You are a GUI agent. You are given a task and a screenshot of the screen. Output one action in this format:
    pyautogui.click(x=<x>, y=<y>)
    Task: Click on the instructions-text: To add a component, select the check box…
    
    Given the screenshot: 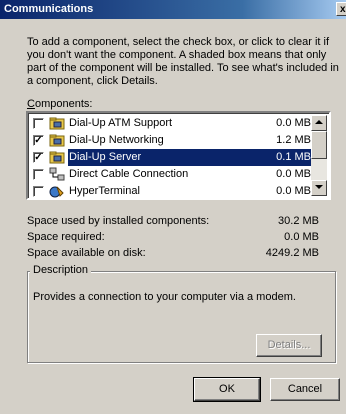 What is the action you would take?
    pyautogui.click(x=183, y=61)
    